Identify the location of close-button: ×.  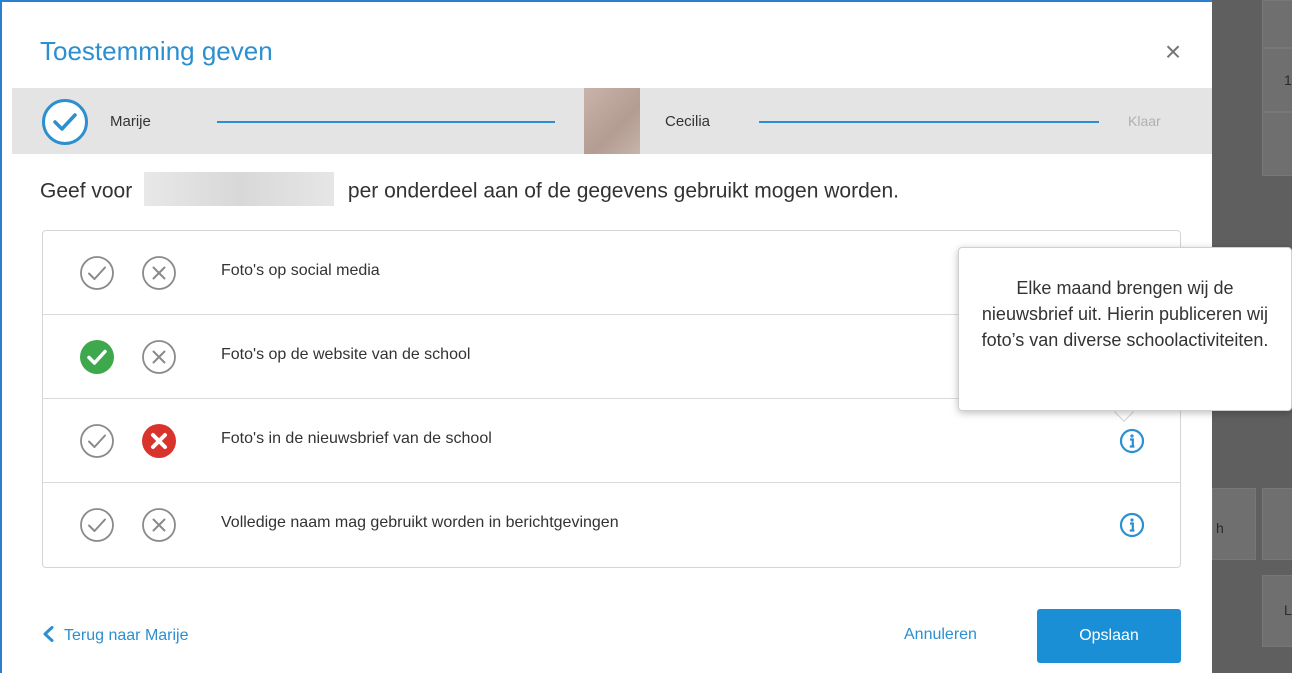
(1173, 52).